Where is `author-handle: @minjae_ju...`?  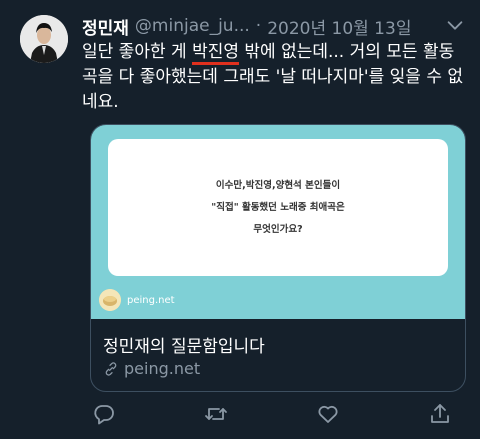 author-handle: @minjae_ju... is located at coordinates (192, 26).